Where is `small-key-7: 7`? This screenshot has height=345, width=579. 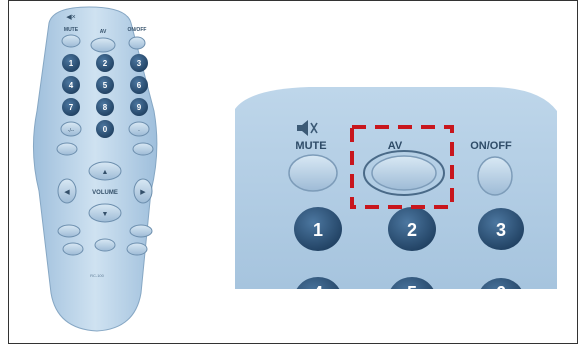 small-key-7: 7 is located at coordinates (71, 107).